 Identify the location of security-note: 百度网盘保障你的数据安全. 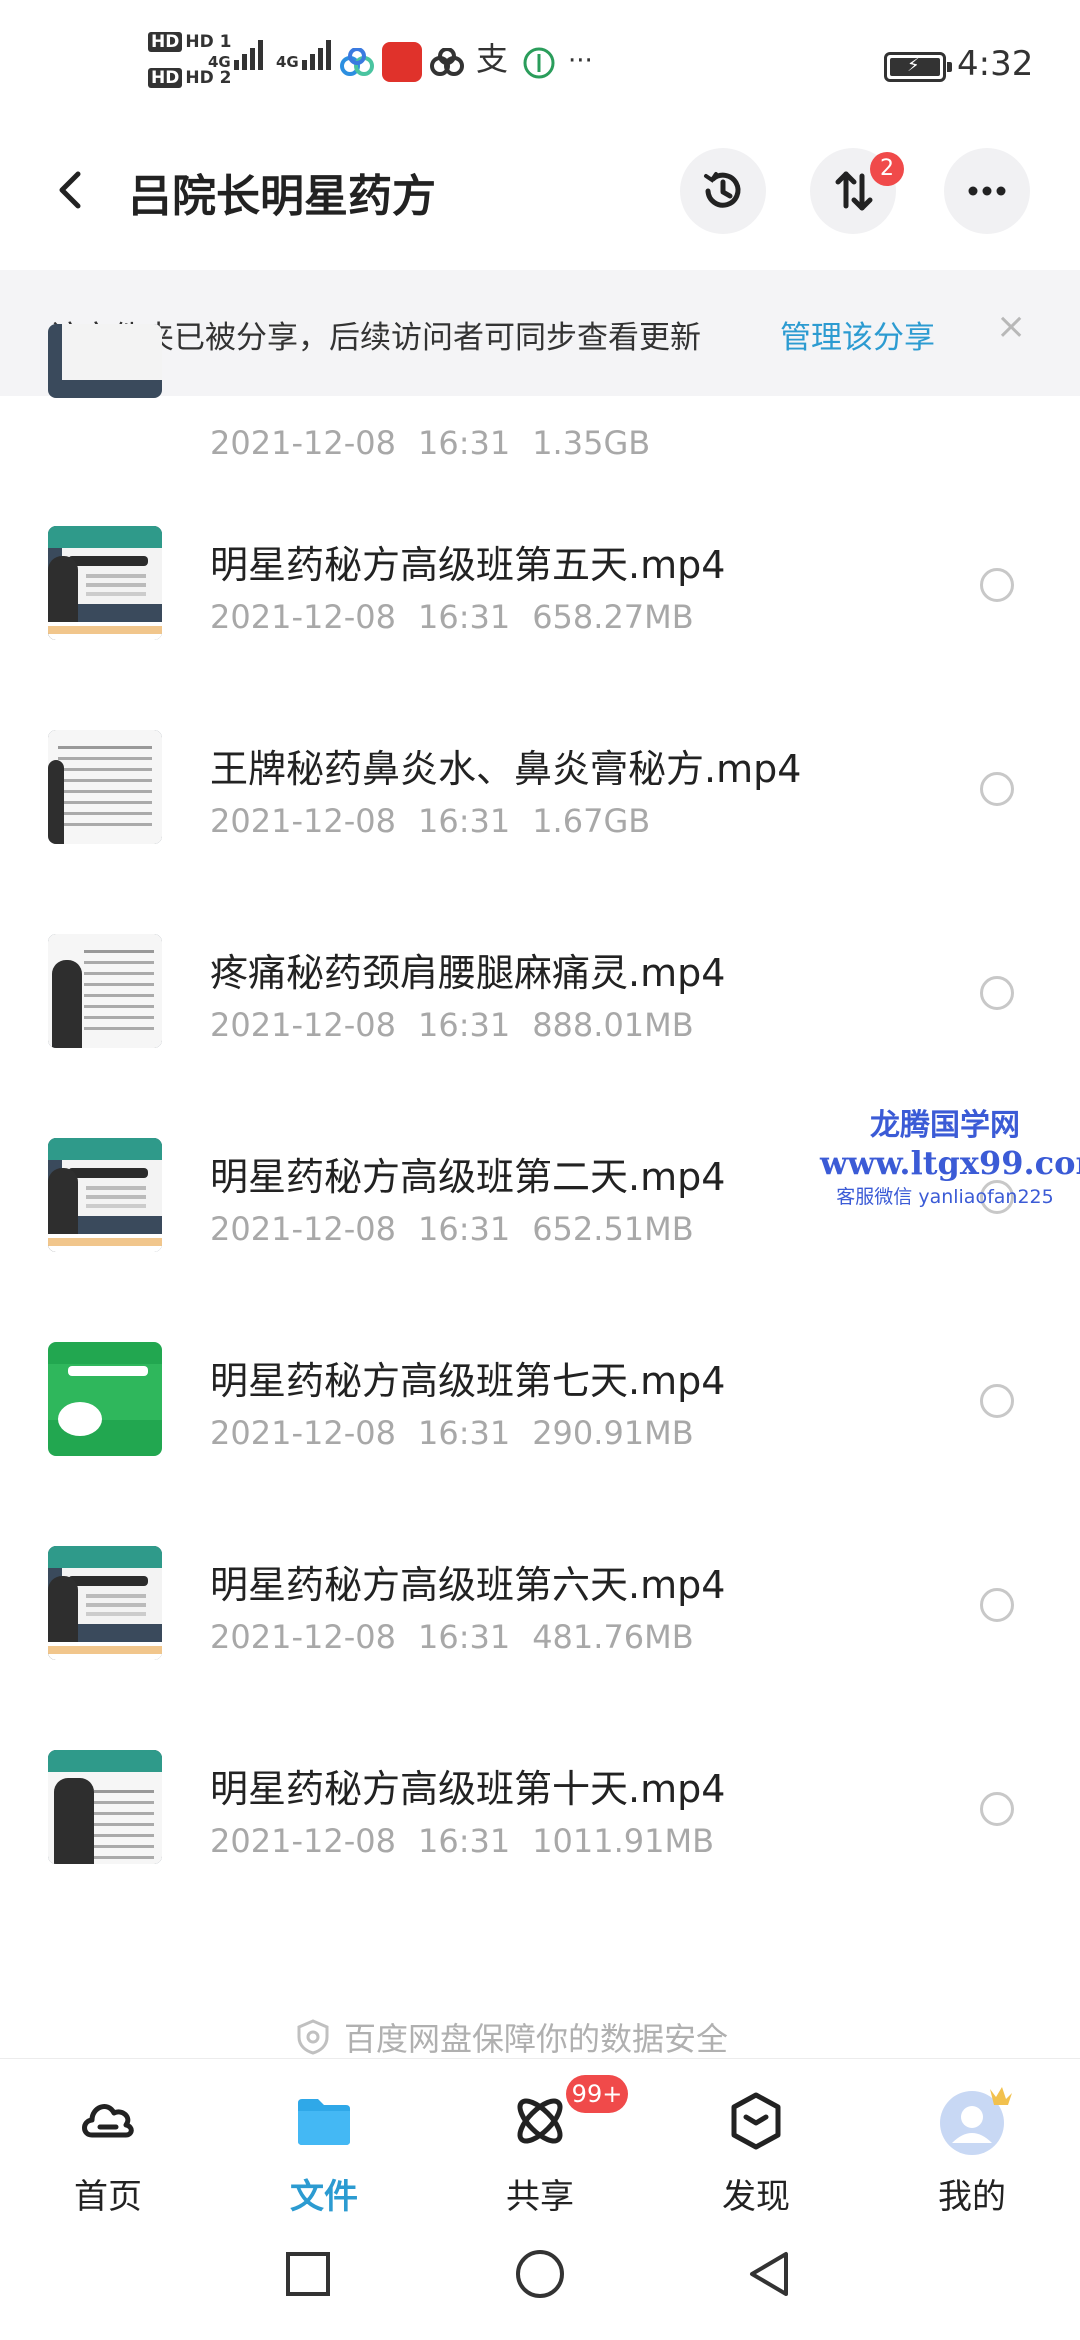
(512, 2037).